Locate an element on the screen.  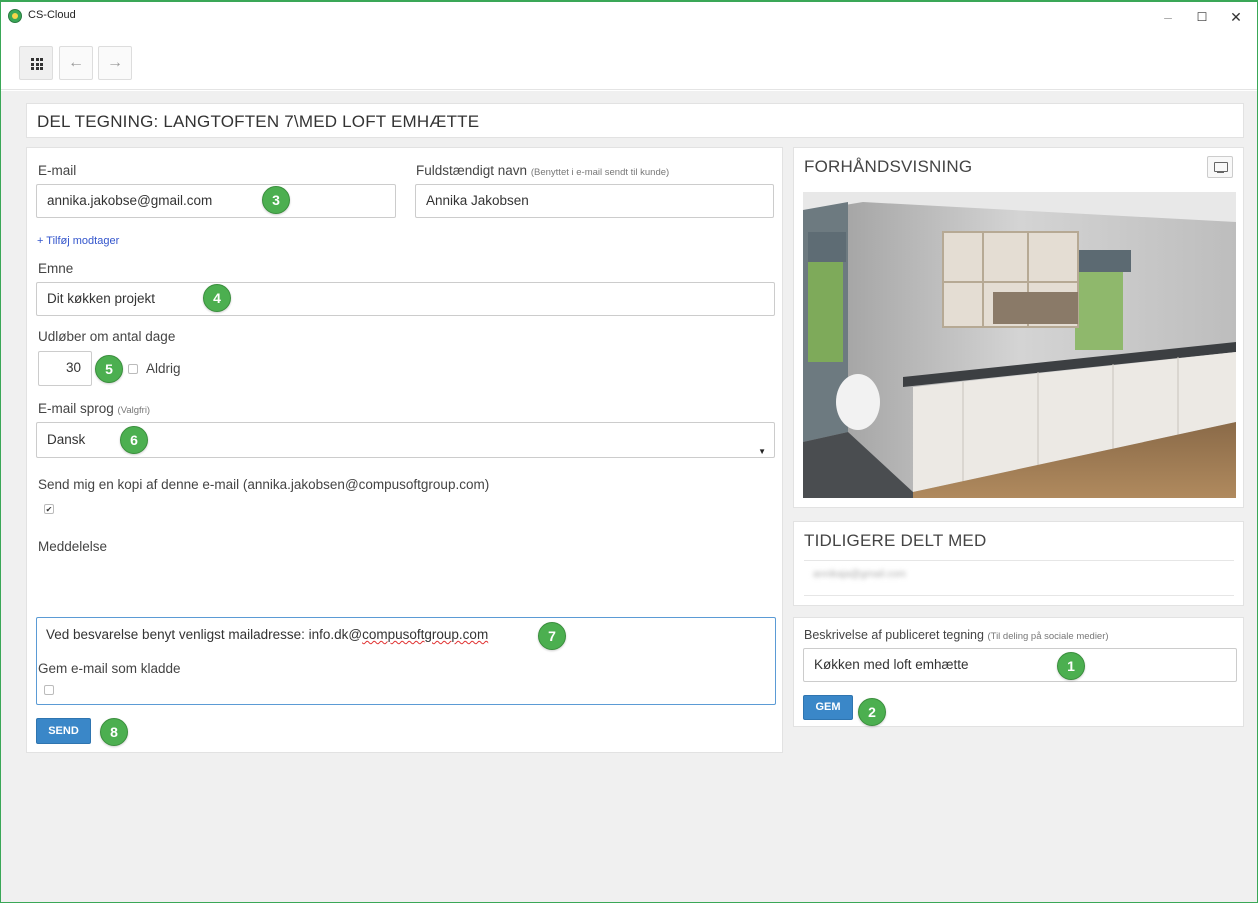
email-field: annika.jakobse@gmail.com is located at coordinates (216, 201).